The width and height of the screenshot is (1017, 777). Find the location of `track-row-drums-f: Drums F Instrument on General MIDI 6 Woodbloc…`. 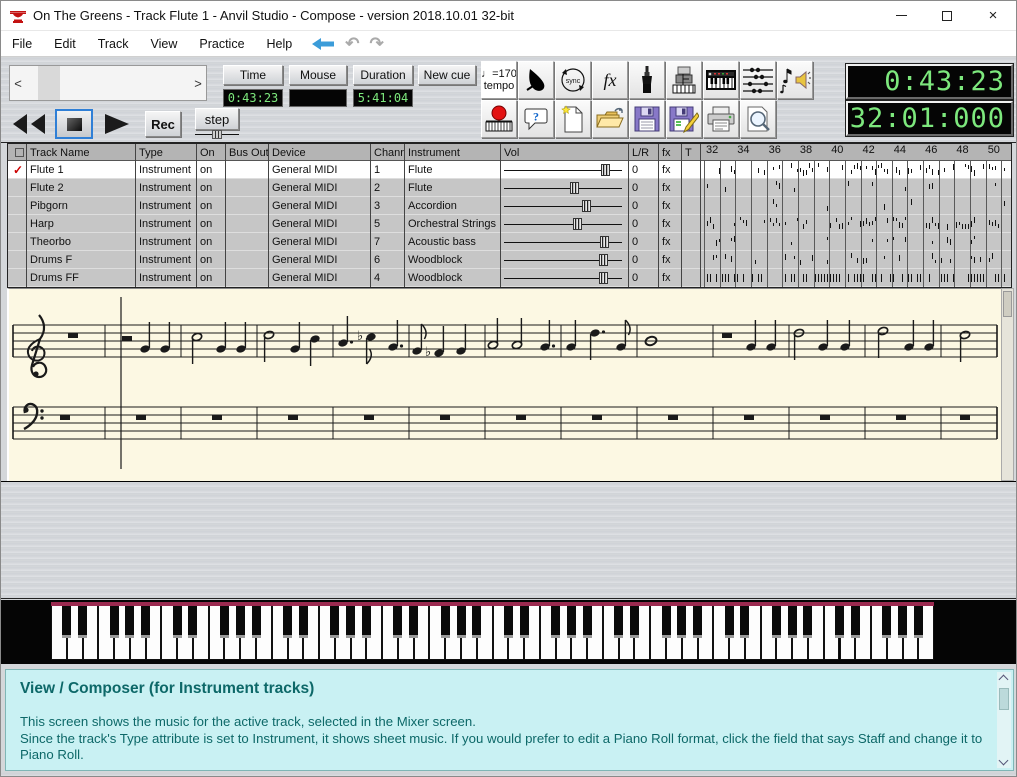

track-row-drums-f: Drums F Instrument on General MIDI 6 Woodbloc… is located at coordinates (509, 260).